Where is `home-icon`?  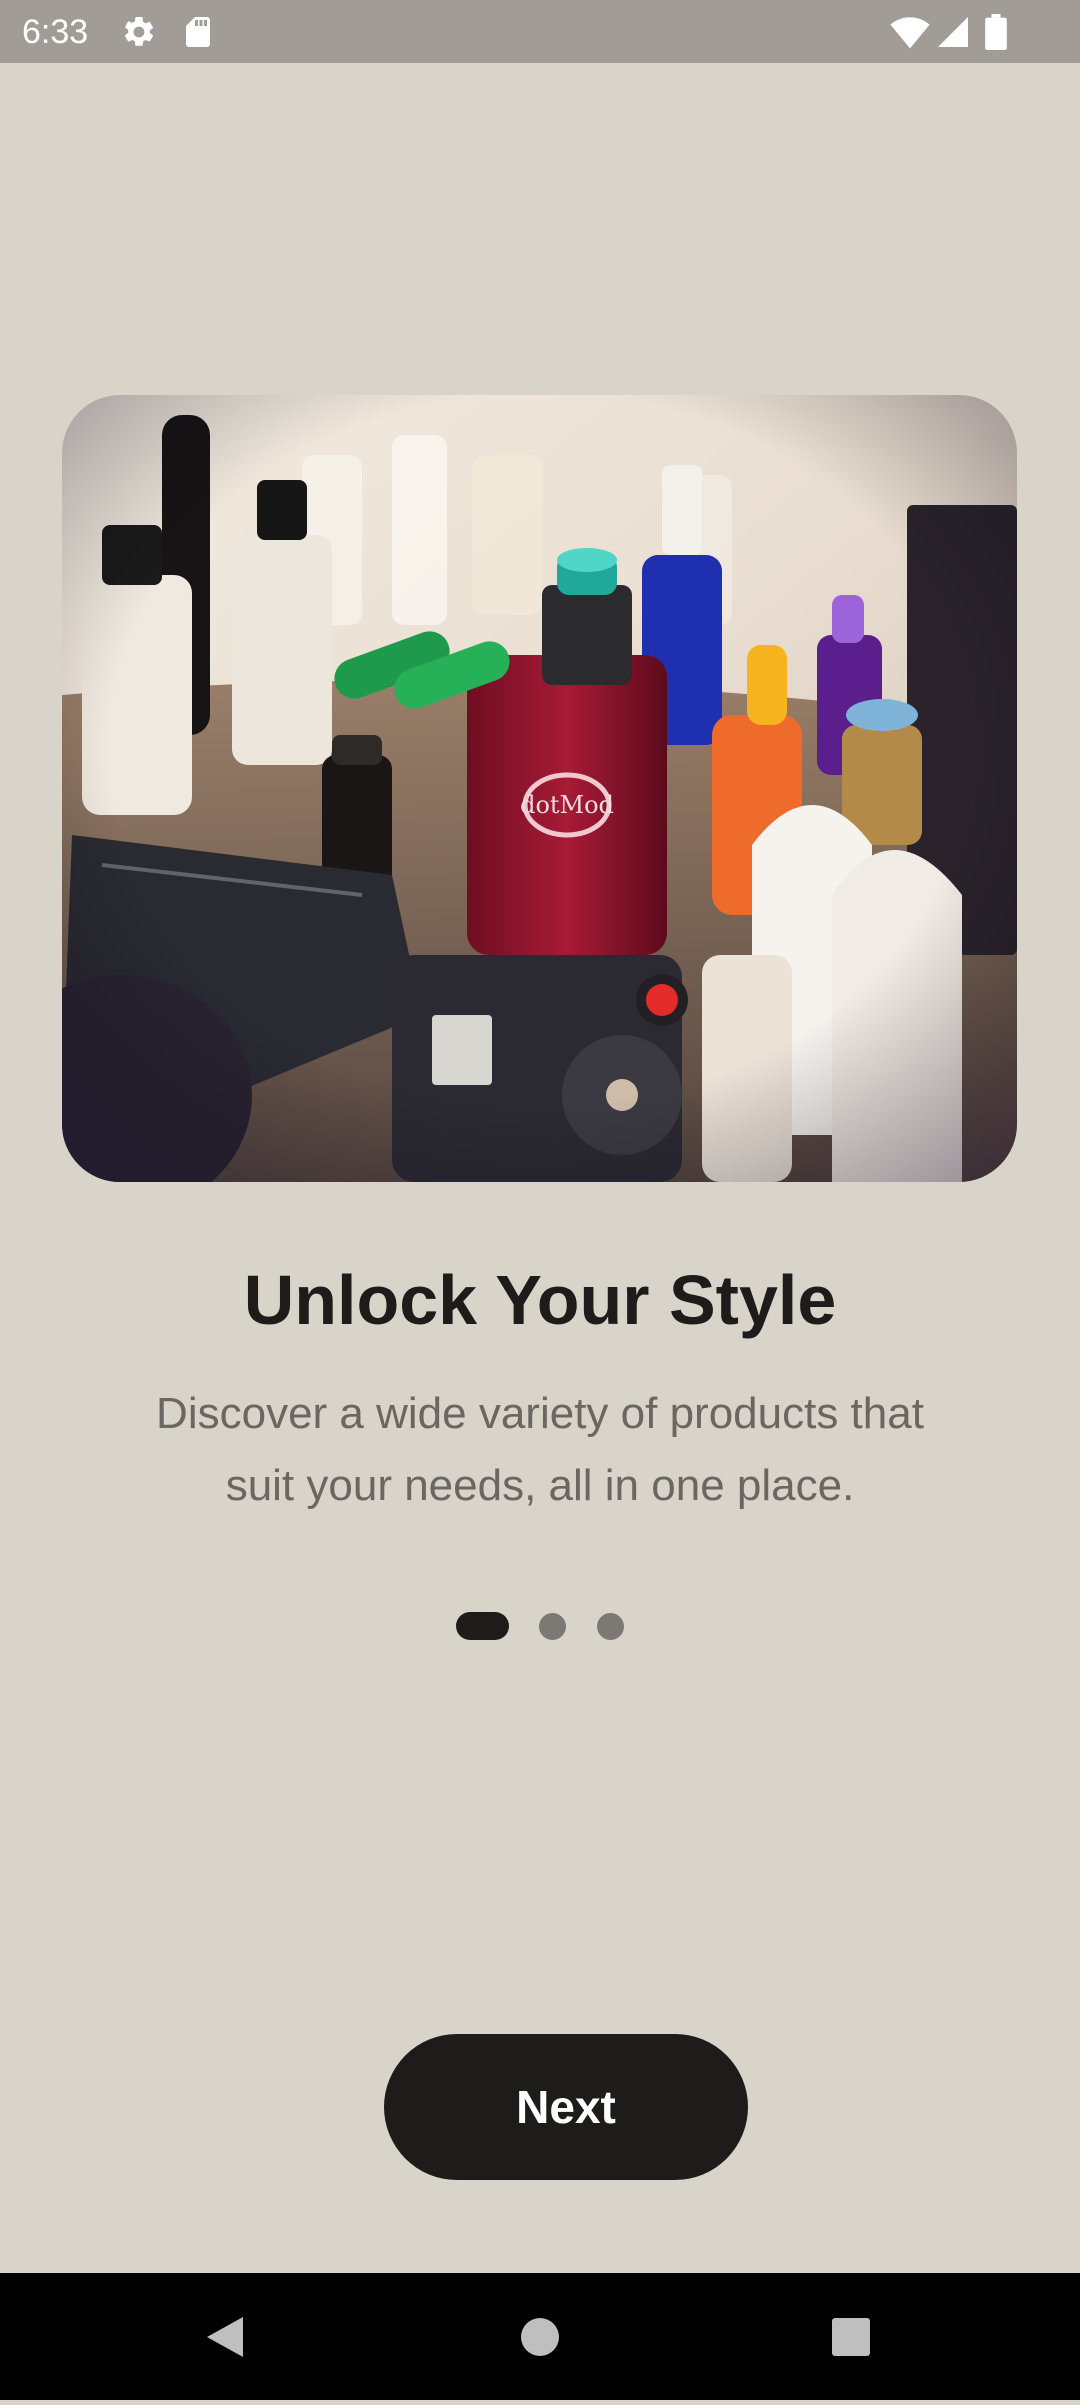 home-icon is located at coordinates (540, 2336).